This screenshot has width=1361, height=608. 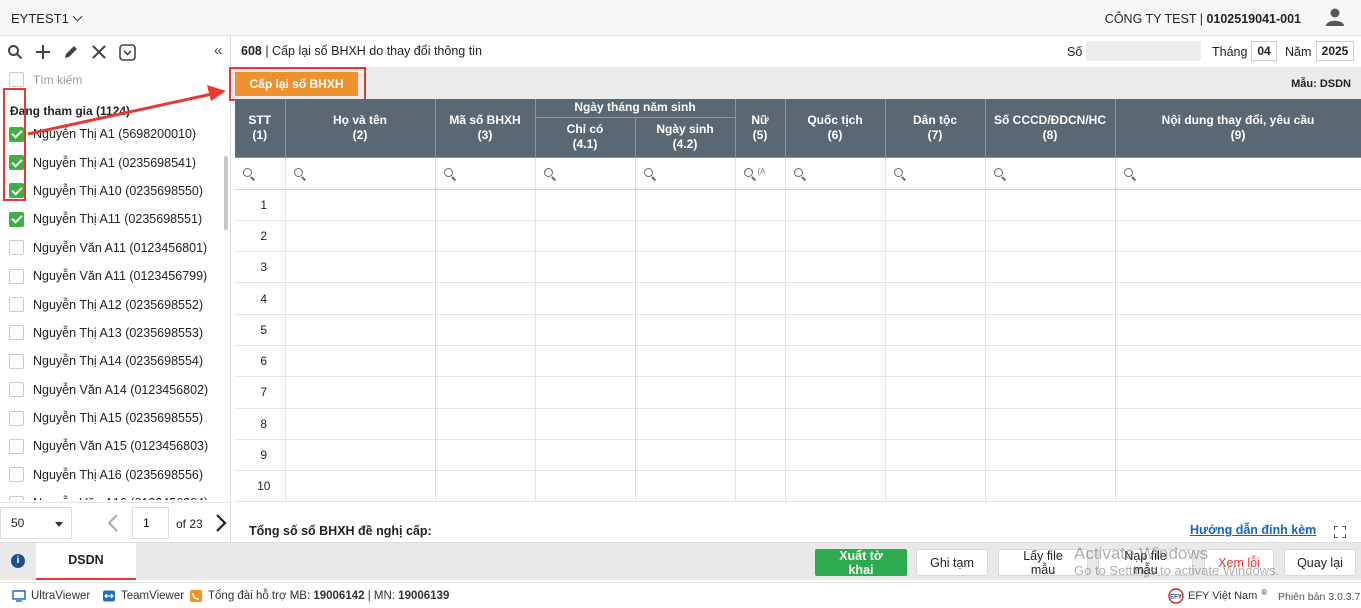 I want to click on prev-page-icon, so click(x=113, y=523).